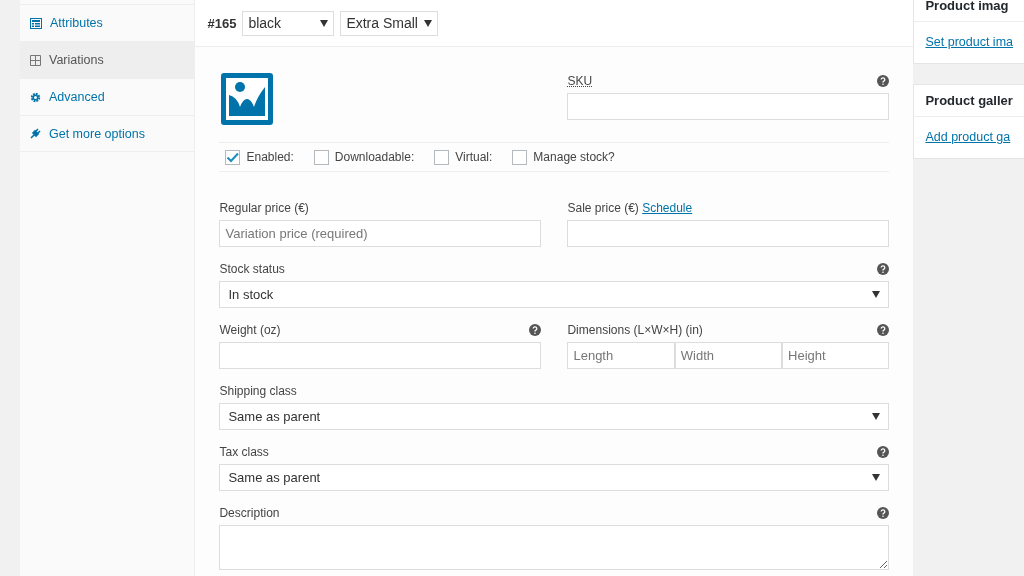  What do you see at coordinates (36, 23) in the screenshot?
I see `table-icon` at bounding box center [36, 23].